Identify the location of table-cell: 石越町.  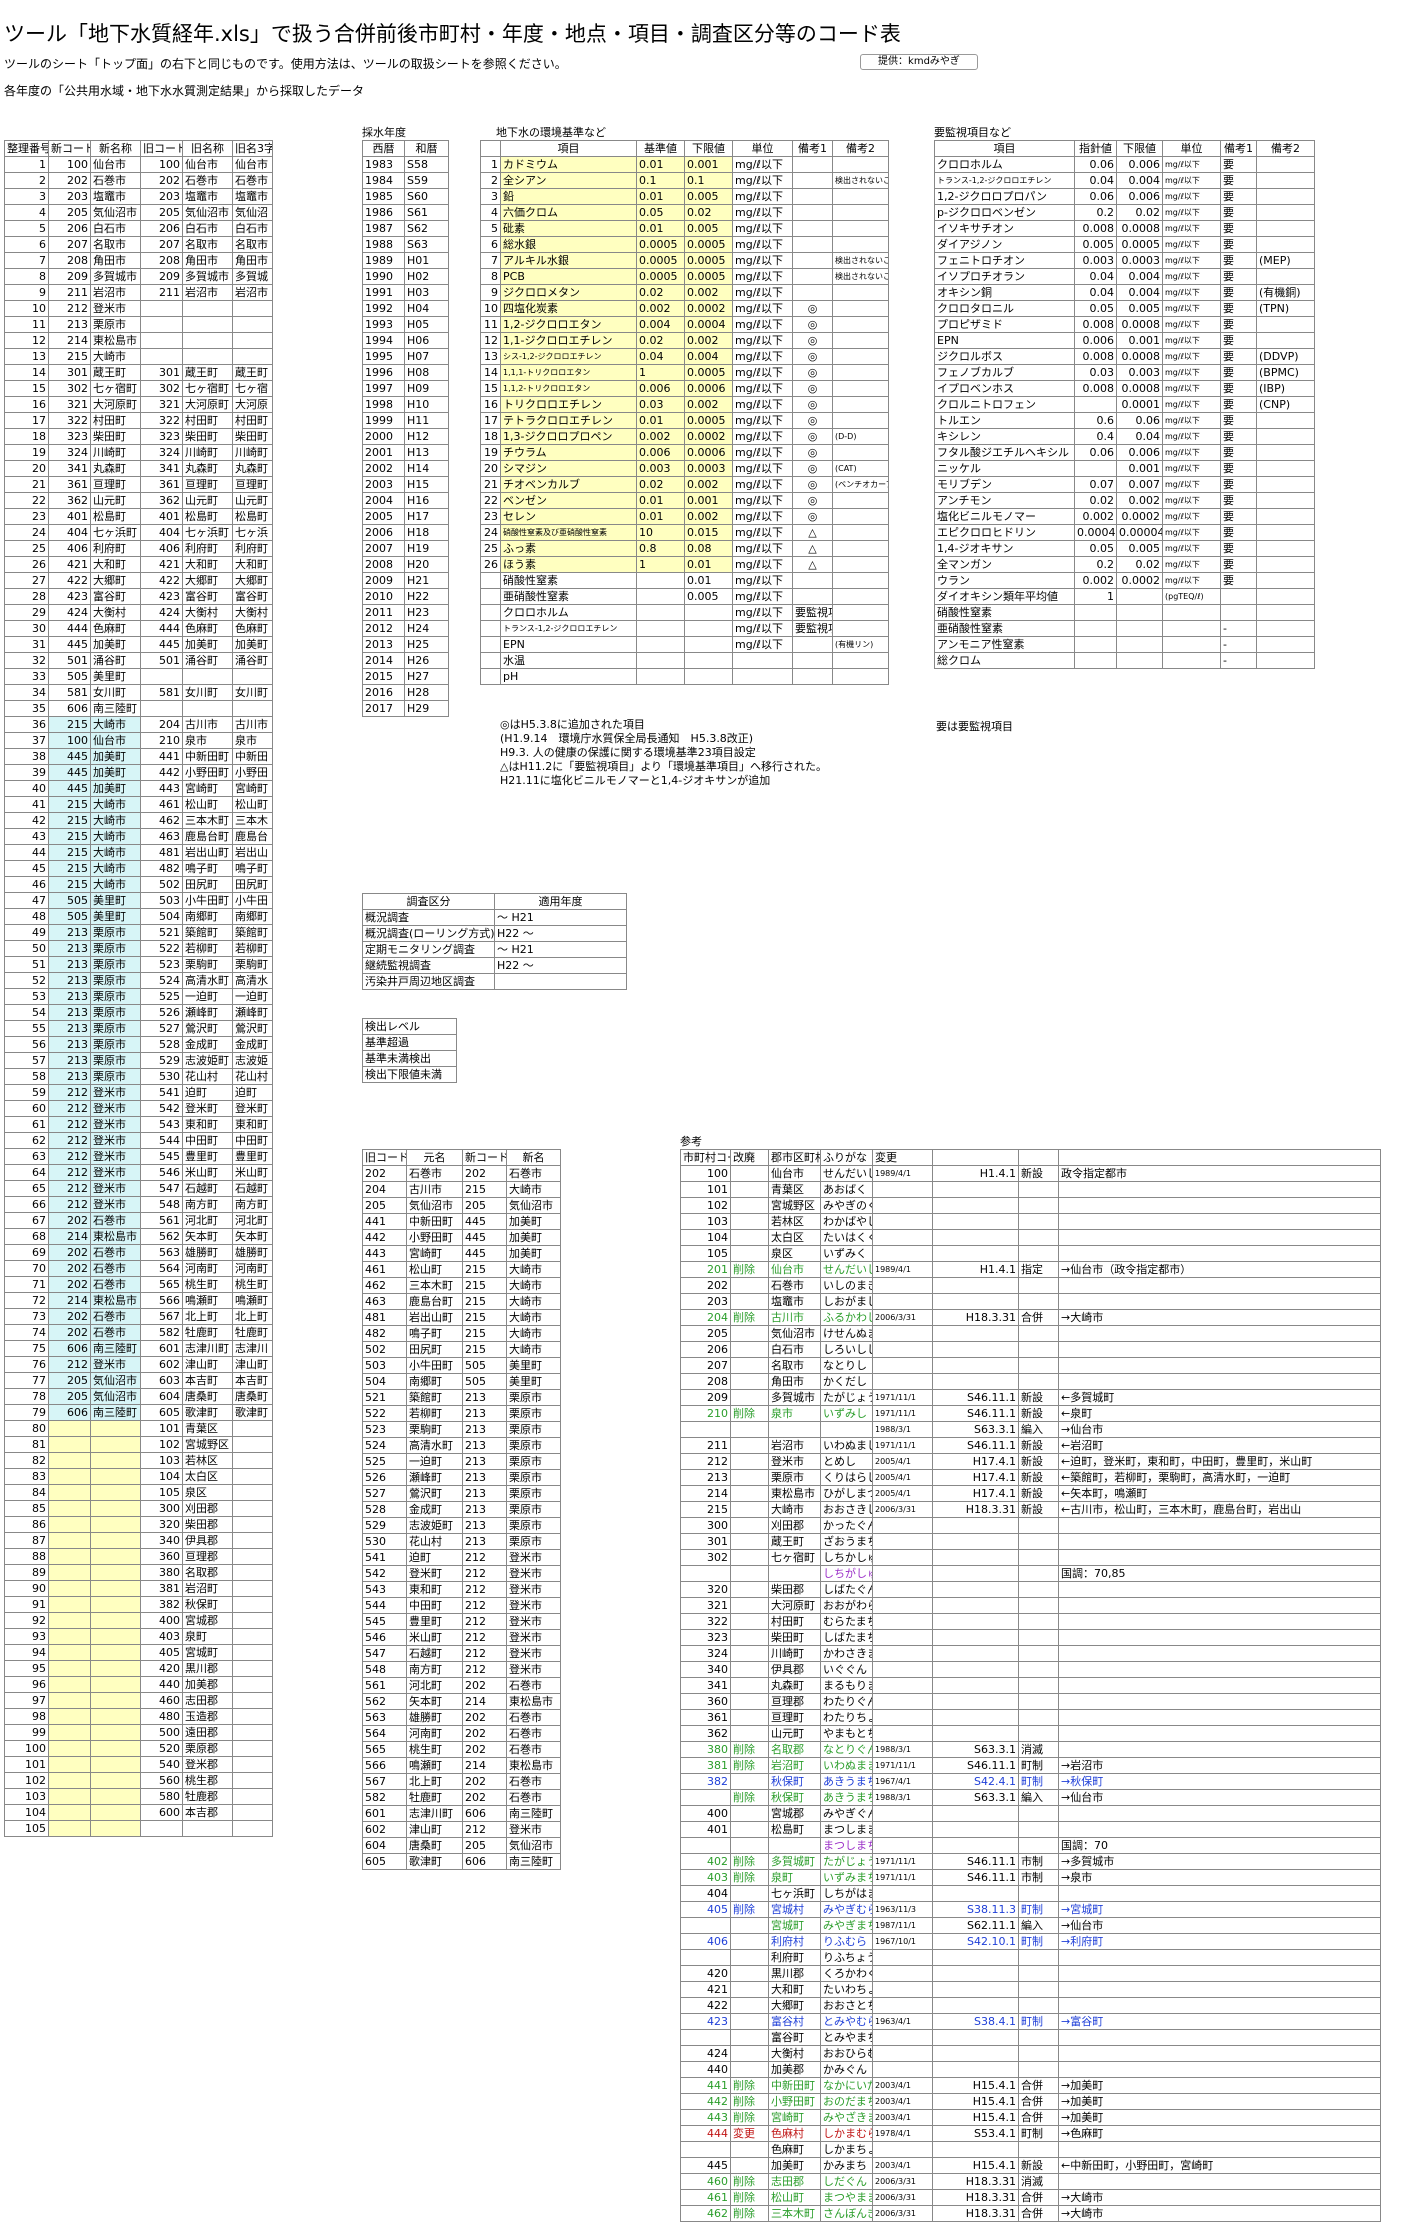
(207, 1188).